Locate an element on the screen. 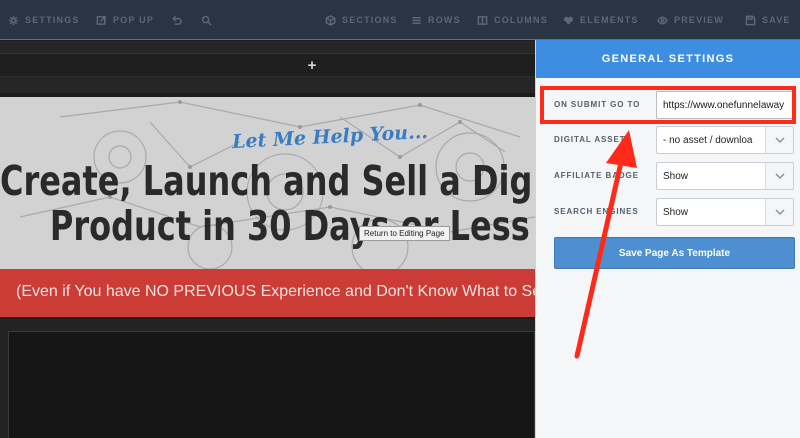  rows-button: ROWS is located at coordinates (436, 20).